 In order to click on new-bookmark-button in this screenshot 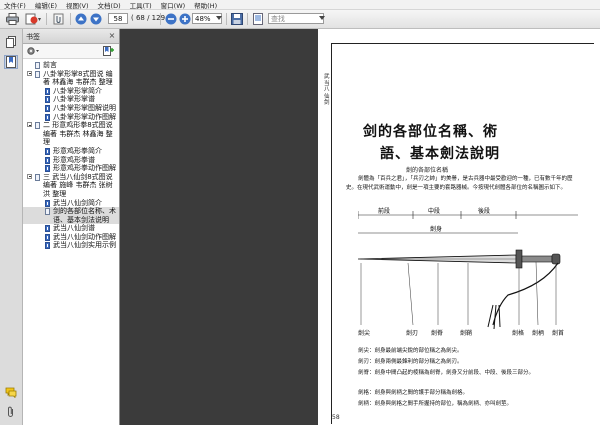, I will do `click(109, 51)`.